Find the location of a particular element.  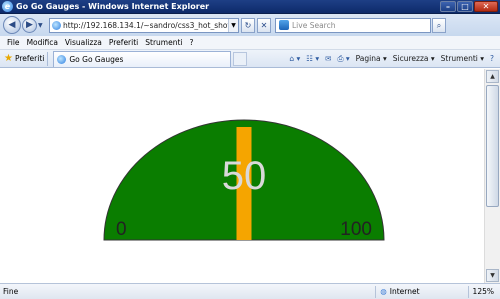

back-button: ◀ is located at coordinates (12, 25).